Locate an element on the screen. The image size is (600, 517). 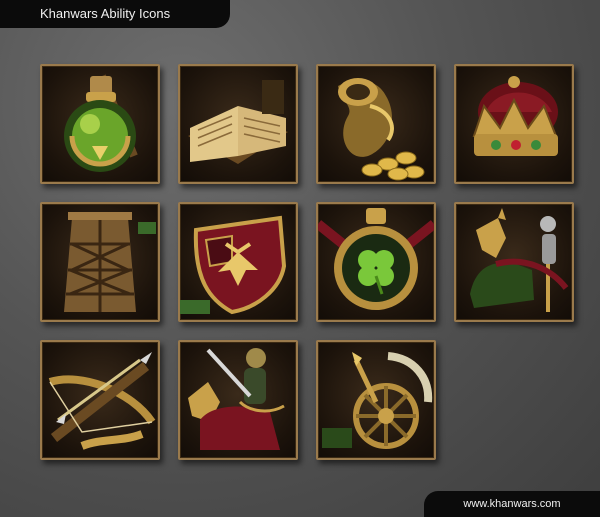
horse-knight-icon is located at coordinates (514, 262).